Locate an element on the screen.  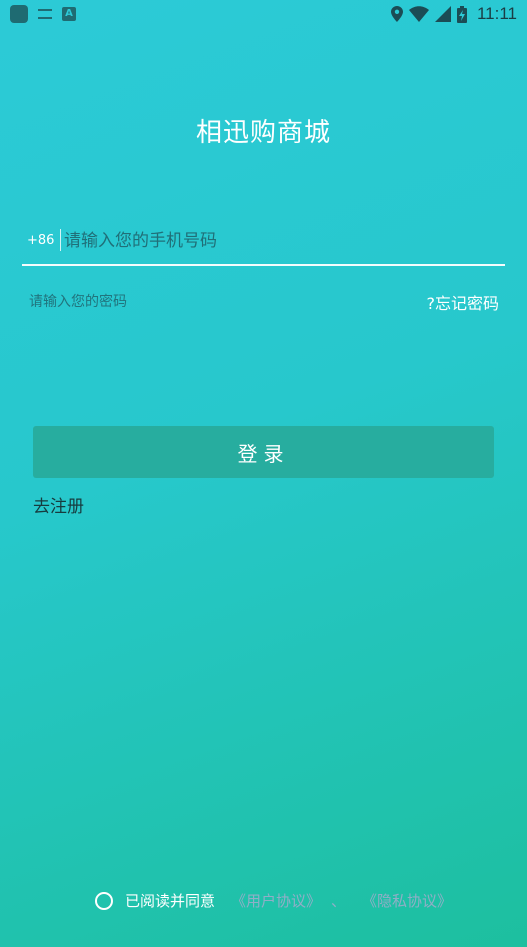
status-left: A is located at coordinates (43, 14).